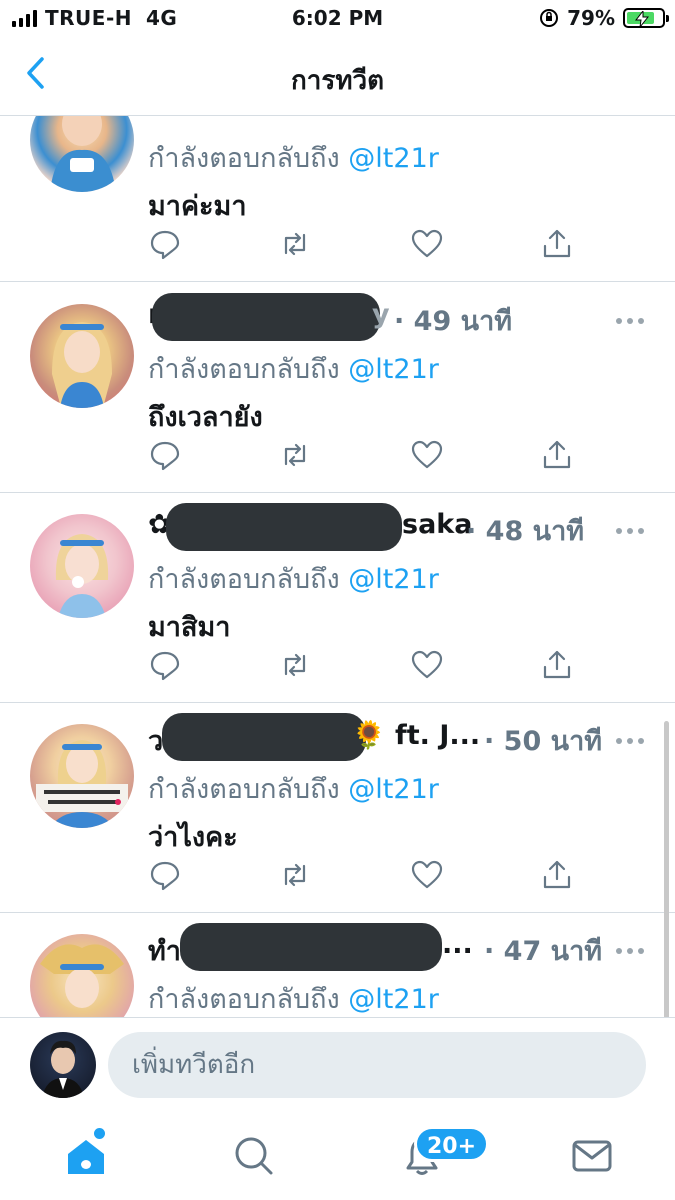 The height and width of the screenshot is (1200, 675). Describe the element at coordinates (549, 18) in the screenshot. I see `rotation-lock-icon` at that location.